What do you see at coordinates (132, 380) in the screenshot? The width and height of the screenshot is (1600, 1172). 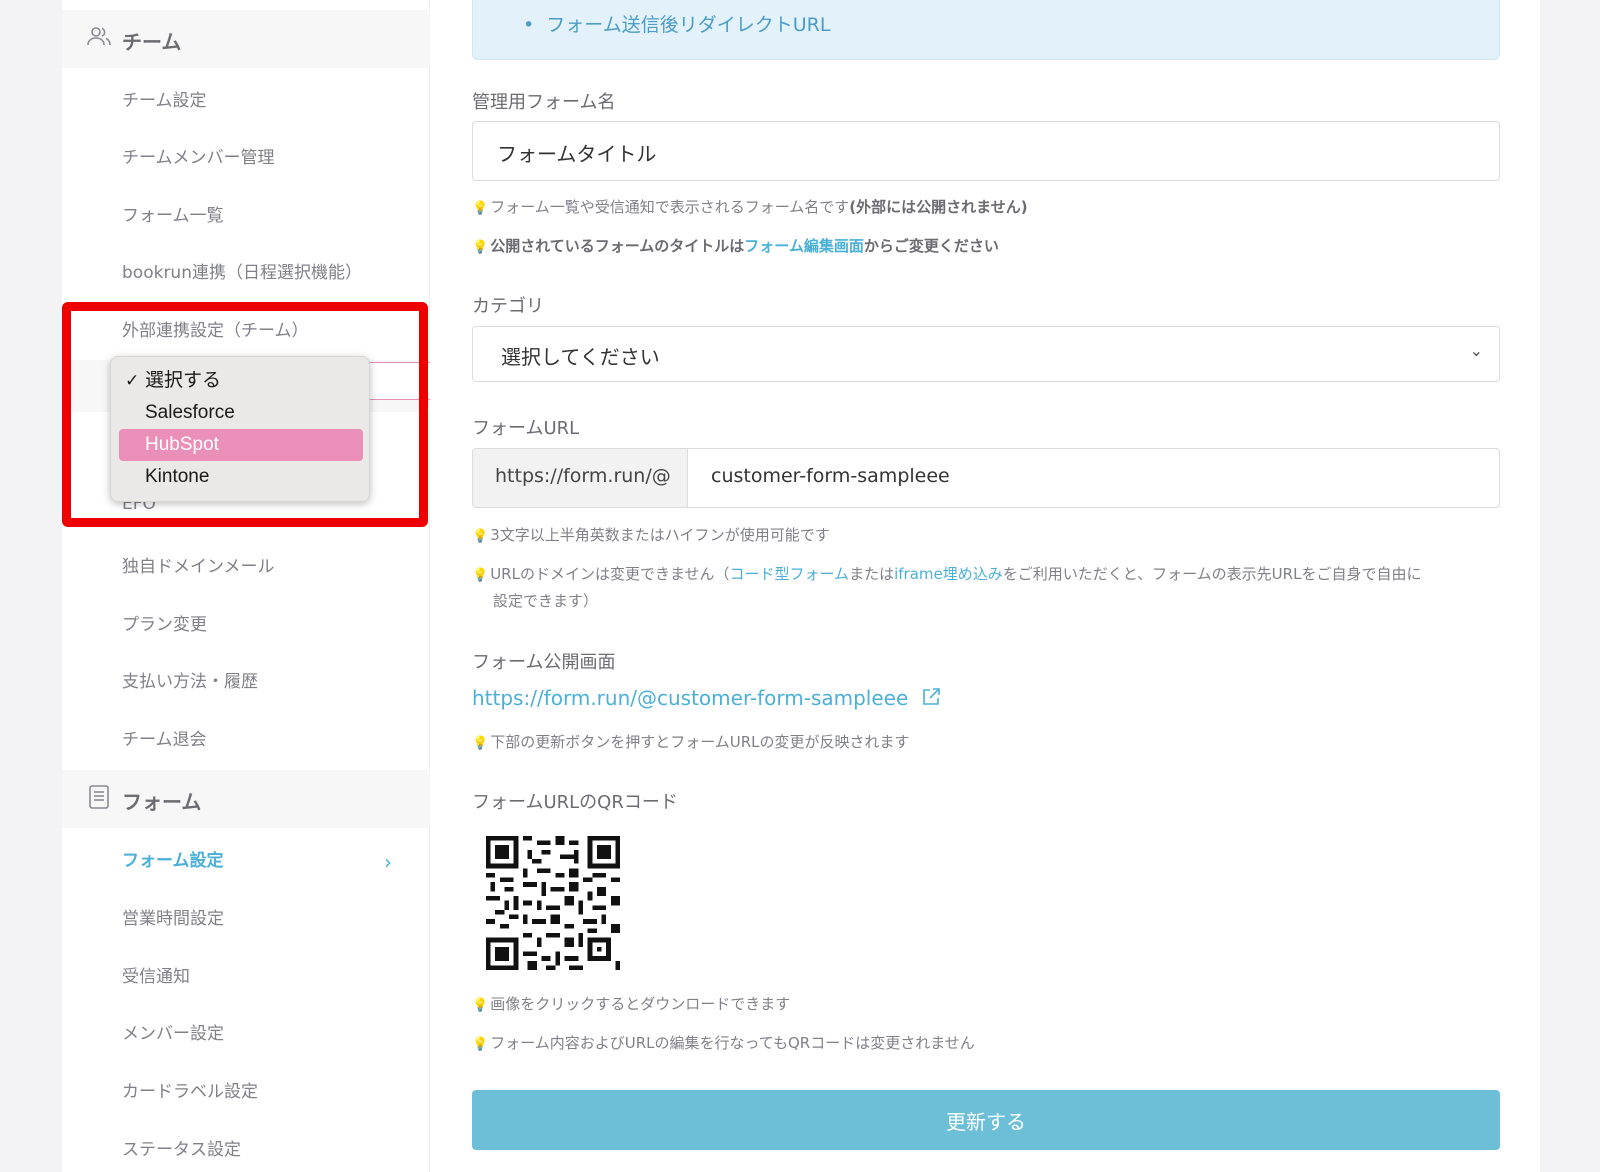 I see `checkmark-icon: ✓` at bounding box center [132, 380].